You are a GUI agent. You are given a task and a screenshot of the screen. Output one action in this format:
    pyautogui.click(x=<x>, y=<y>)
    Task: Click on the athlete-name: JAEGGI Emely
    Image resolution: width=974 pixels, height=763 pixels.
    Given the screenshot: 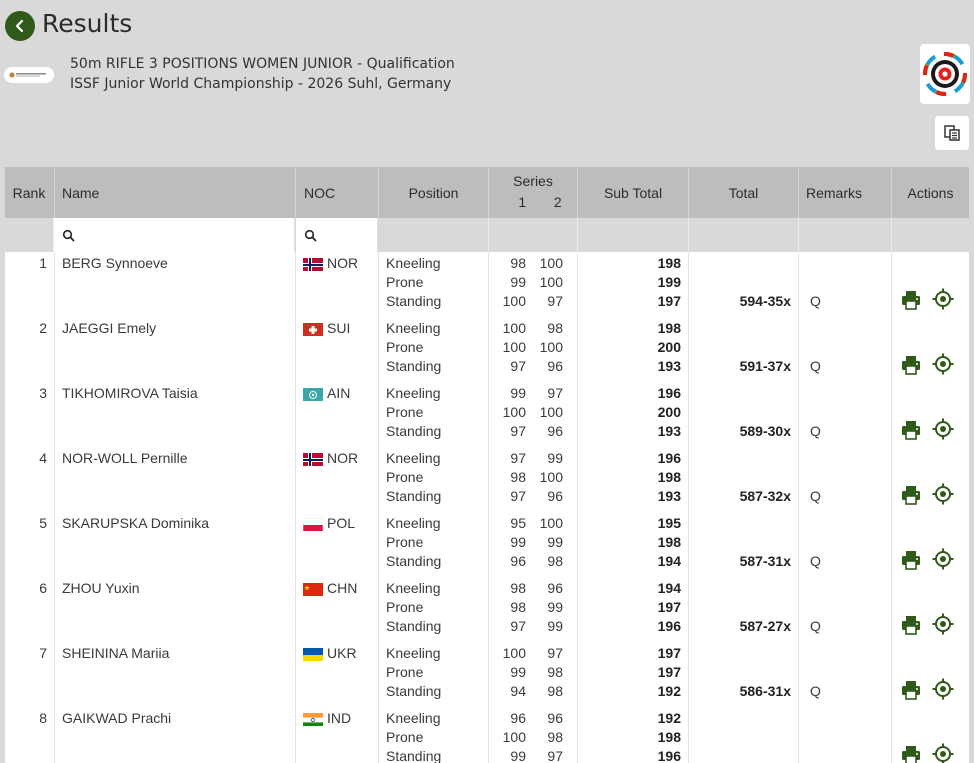 What is the action you would take?
    pyautogui.click(x=109, y=328)
    